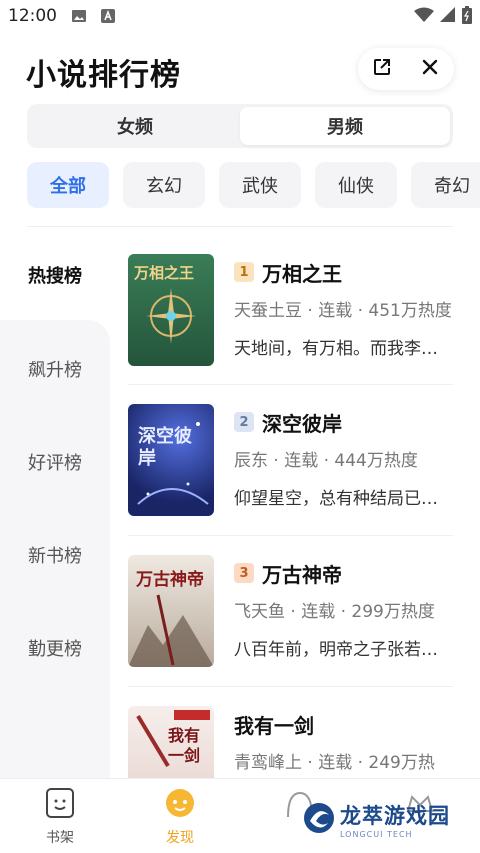 This screenshot has width=480, height=853. Describe the element at coordinates (343, 311) in the screenshot. I see `book-meta: 天蚕土豆 · 连载 · 451万热度` at that location.